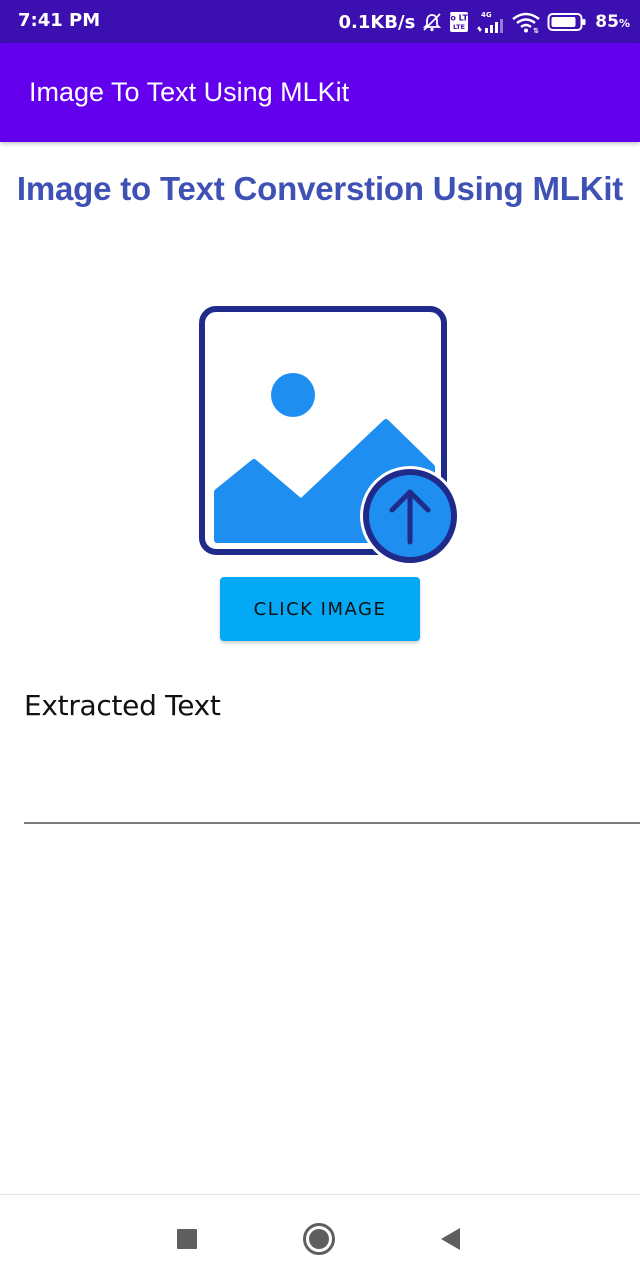  Describe the element at coordinates (459, 27) in the screenshot. I see `svg-text: LTE` at that location.